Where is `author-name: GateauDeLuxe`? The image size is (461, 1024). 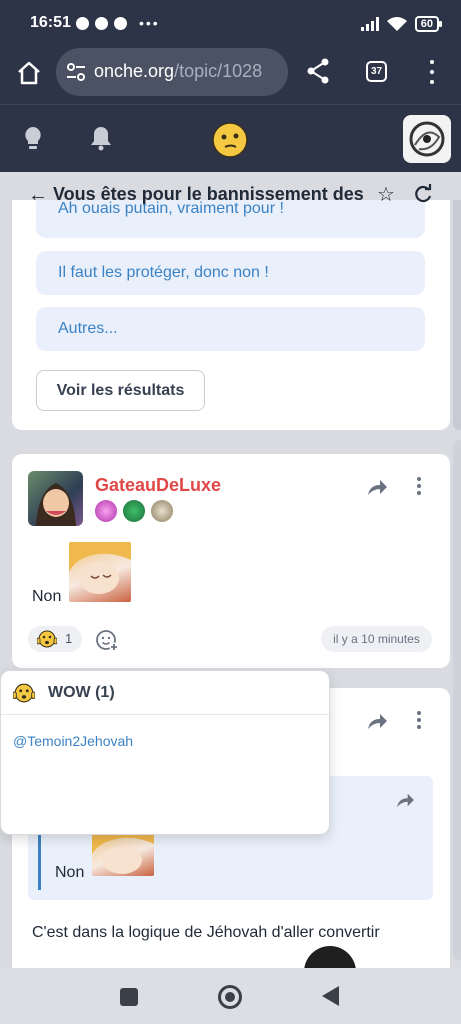 author-name: GateauDeLuxe is located at coordinates (158, 485).